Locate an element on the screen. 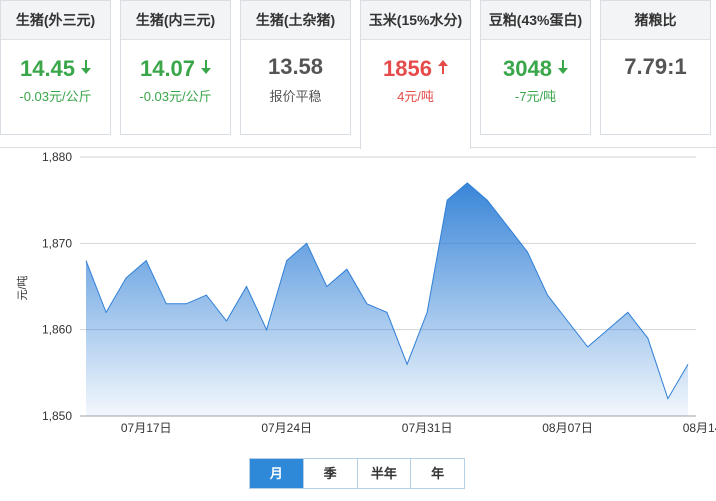 Image resolution: width=716 pixels, height=501 pixels. tab-price: 14.45 is located at coordinates (55, 67).